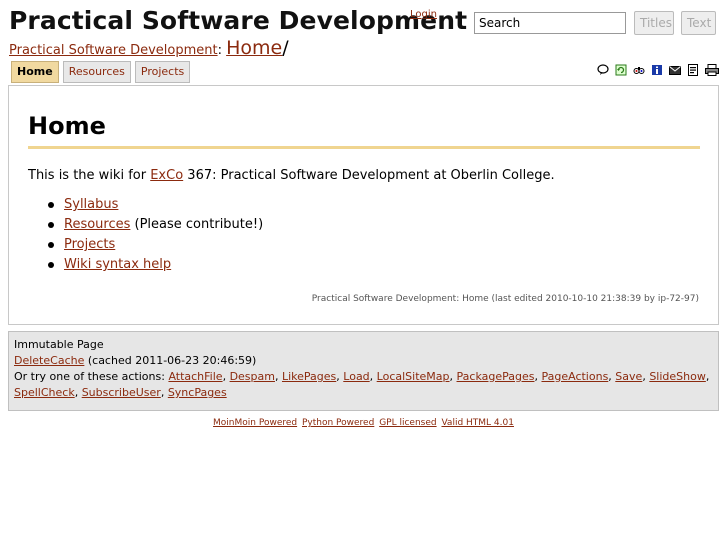 The height and width of the screenshot is (545, 727). What do you see at coordinates (162, 72) in the screenshot?
I see `tab-projects: Projects` at bounding box center [162, 72].